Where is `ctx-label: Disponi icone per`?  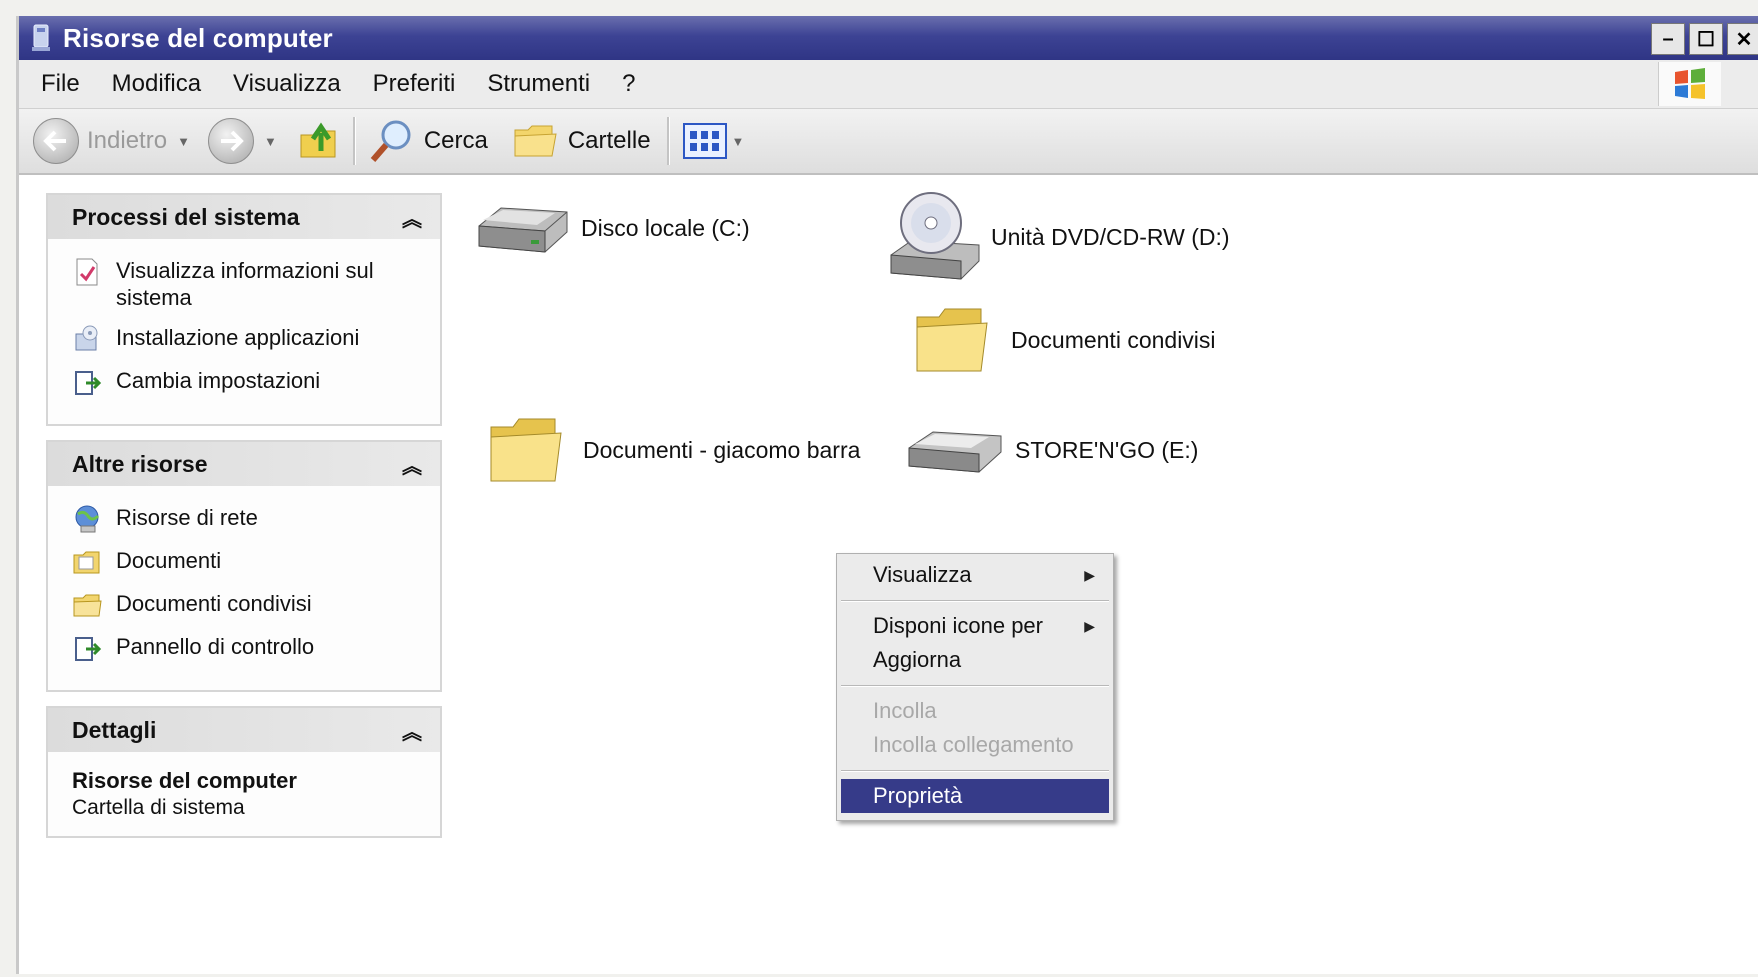
ctx-label: Disponi icone per is located at coordinates (958, 625).